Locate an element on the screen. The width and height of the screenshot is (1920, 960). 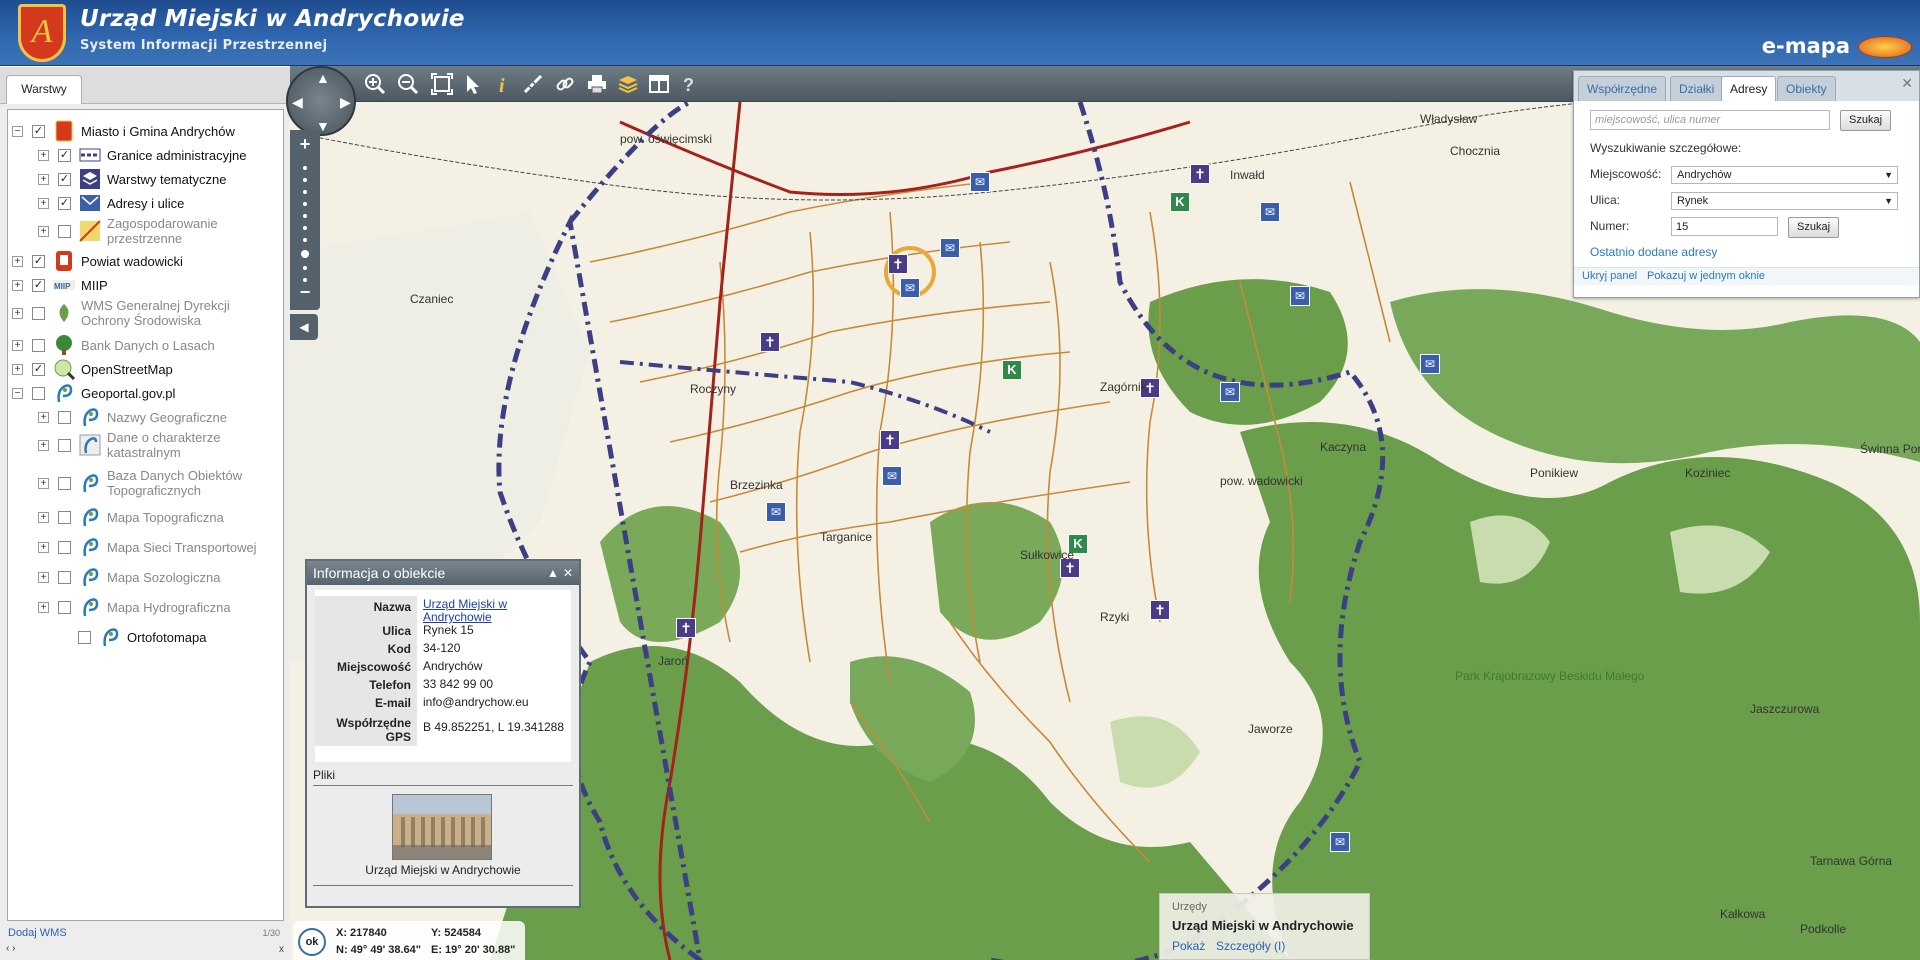
zoom-in-button: + is located at coordinates (305, 144).